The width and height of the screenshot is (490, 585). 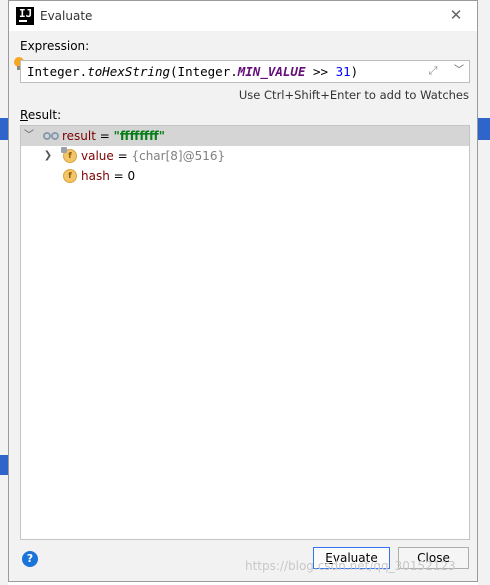 I want to click on var-name: hash, so click(x=95, y=176).